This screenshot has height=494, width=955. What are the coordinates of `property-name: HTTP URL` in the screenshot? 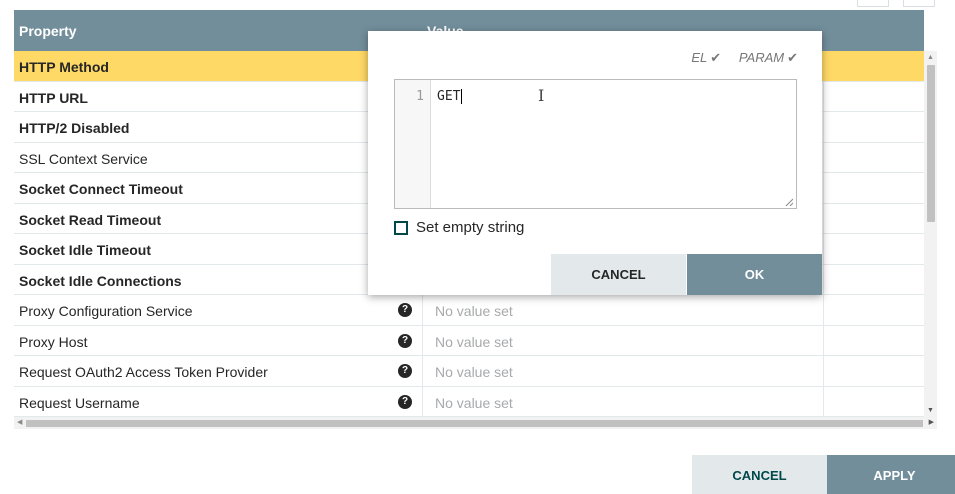 It's located at (53, 97).